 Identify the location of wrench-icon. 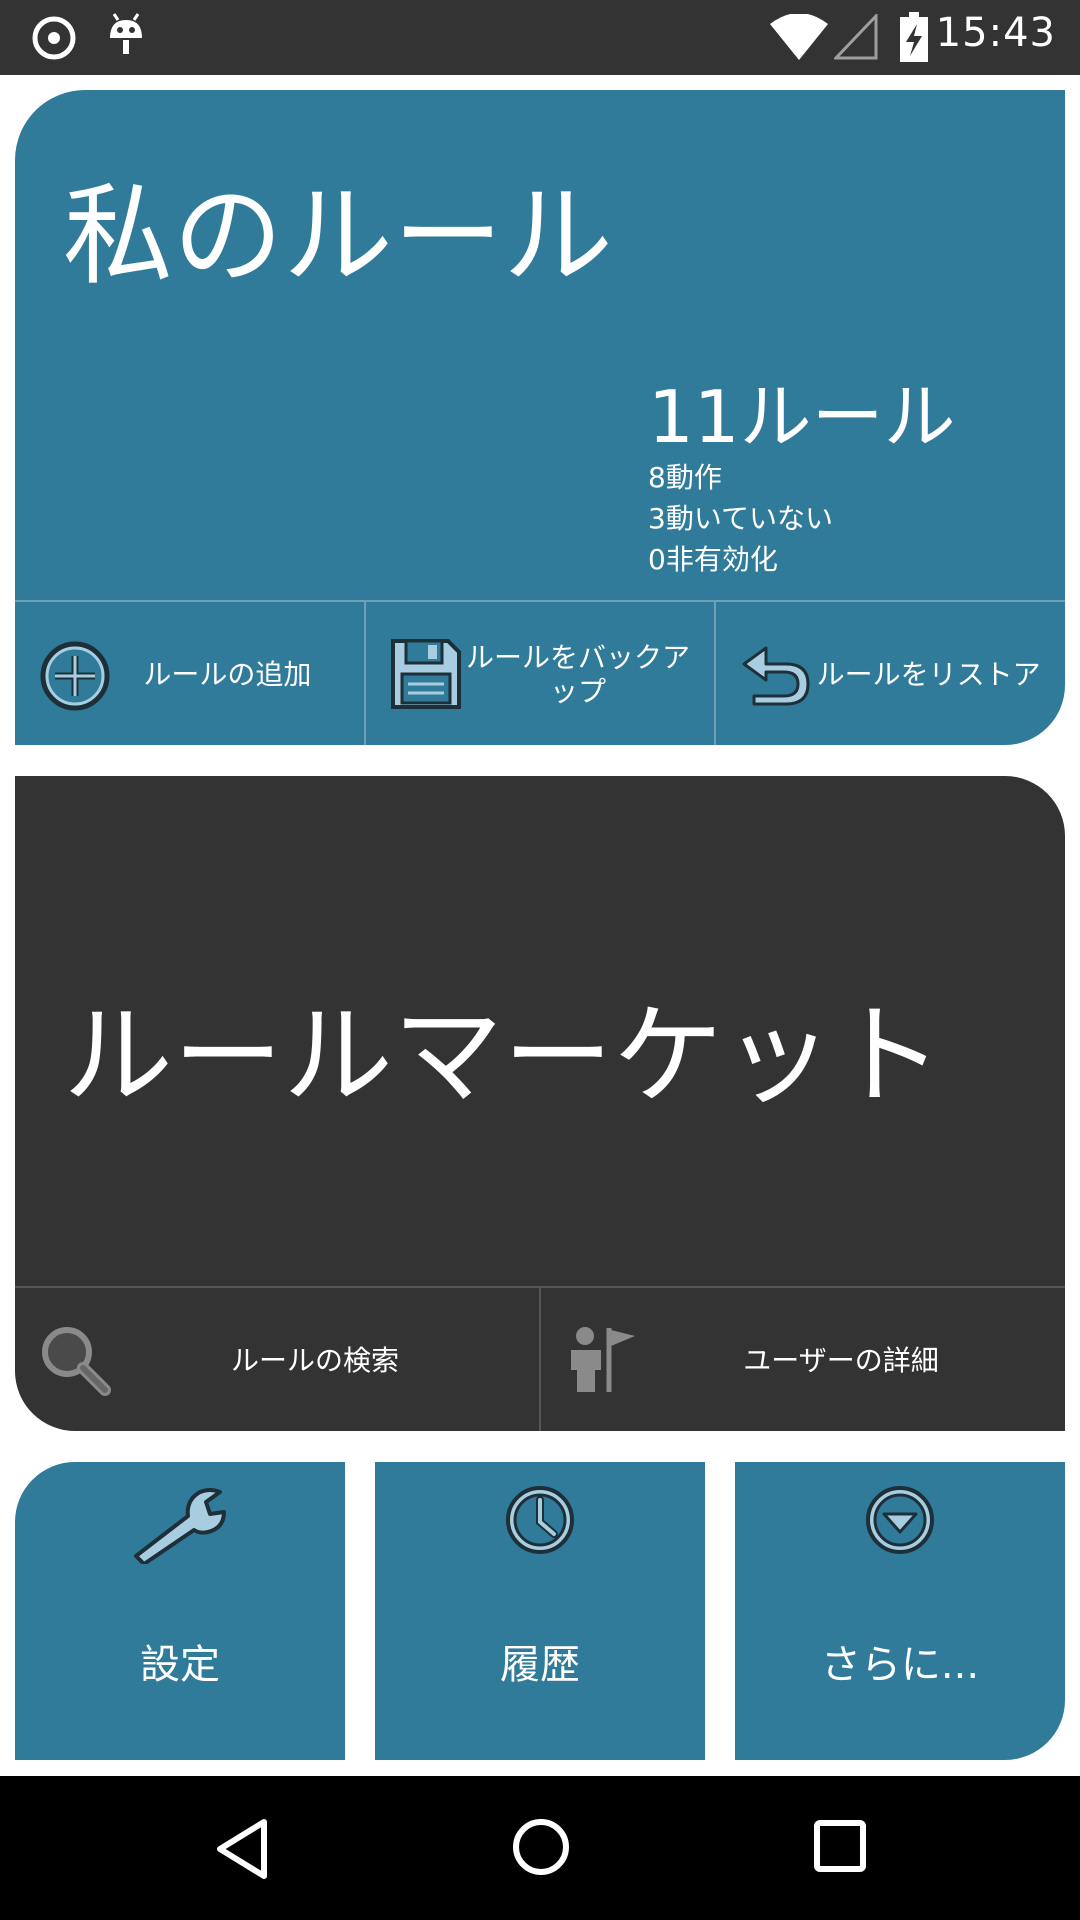
(180, 1526).